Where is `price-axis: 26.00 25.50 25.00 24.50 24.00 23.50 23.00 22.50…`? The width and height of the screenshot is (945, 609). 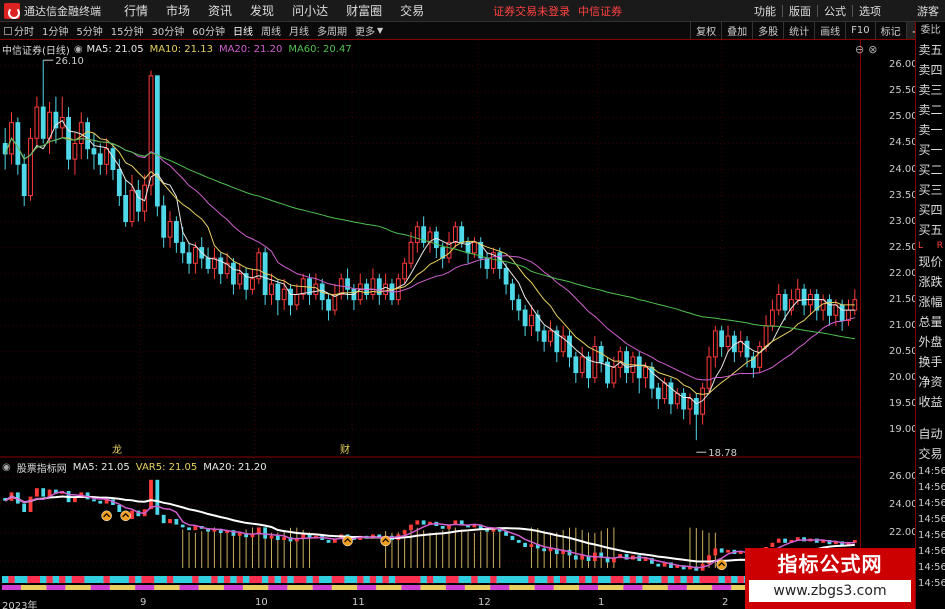
price-axis: 26.00 25.50 25.00 24.50 24.00 23.50 23.00 22.50… is located at coordinates (889, 324).